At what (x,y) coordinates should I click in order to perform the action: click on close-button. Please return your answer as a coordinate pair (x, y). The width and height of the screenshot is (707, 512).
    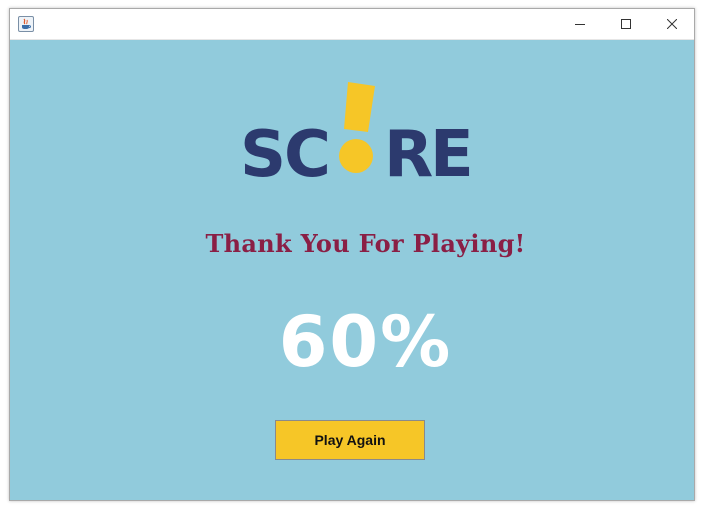
    Looking at the image, I should click on (671, 24).